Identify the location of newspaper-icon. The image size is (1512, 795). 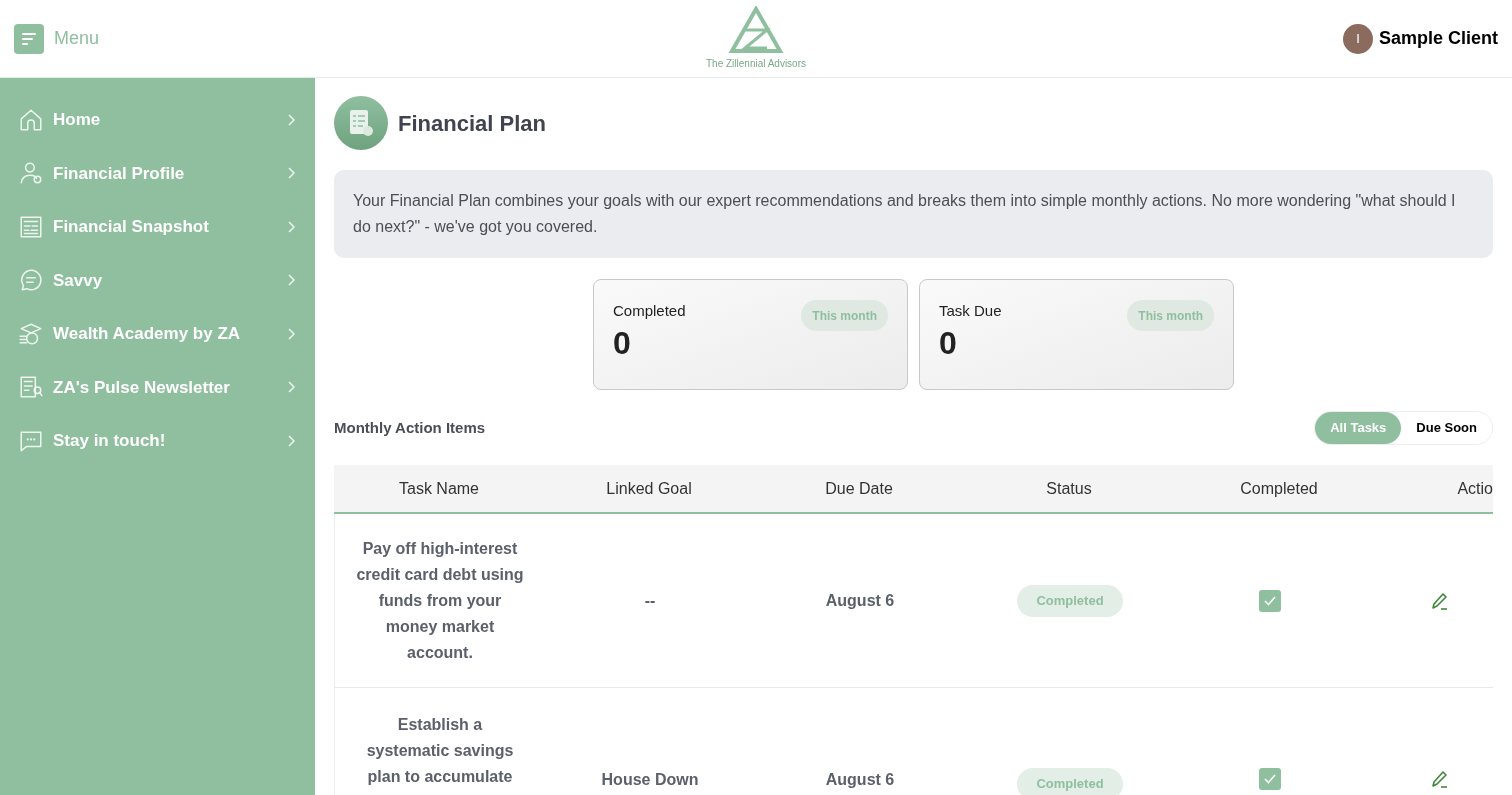
(31, 387).